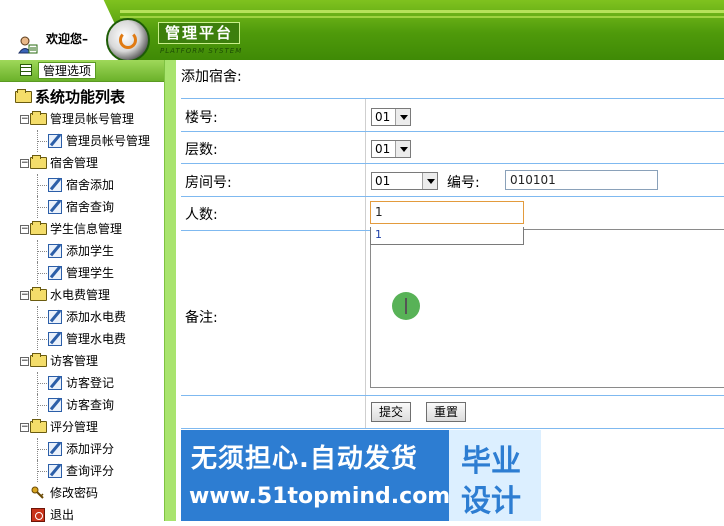  I want to click on tree-item-visitor-query: 访客查询, so click(82, 405).